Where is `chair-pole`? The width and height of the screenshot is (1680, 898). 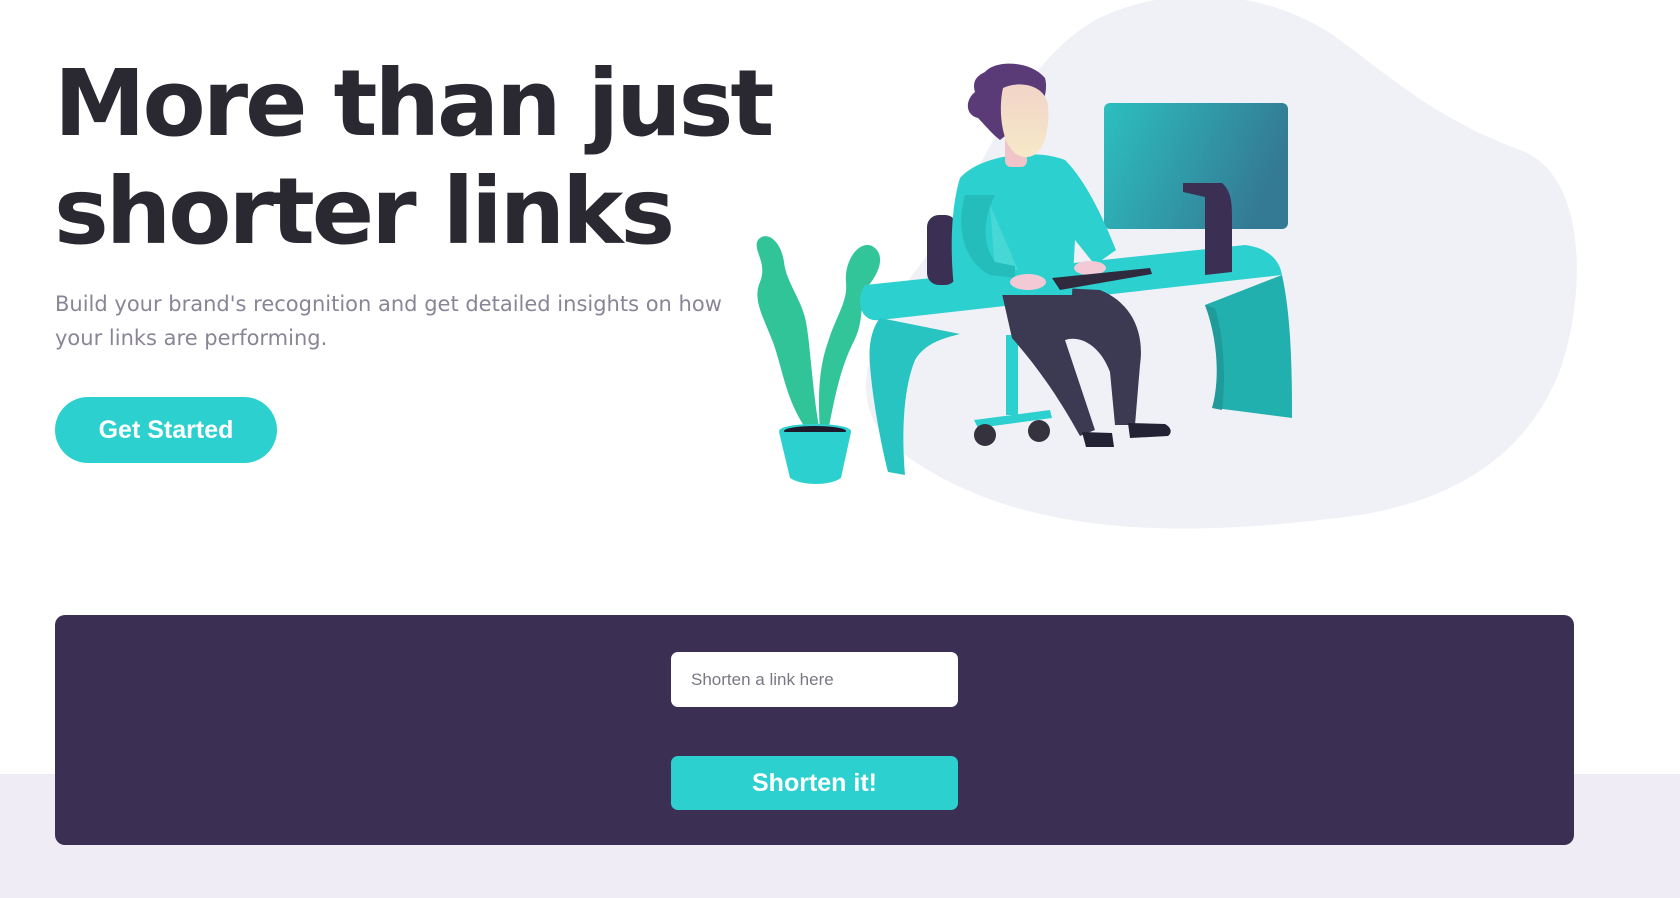 chair-pole is located at coordinates (1012, 375).